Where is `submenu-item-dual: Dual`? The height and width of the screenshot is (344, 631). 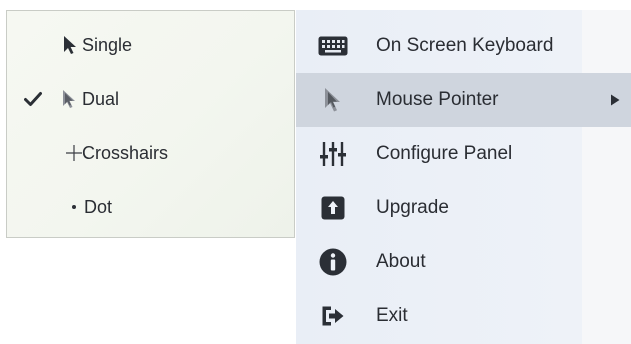
submenu-item-dual: Dual is located at coordinates (150, 99).